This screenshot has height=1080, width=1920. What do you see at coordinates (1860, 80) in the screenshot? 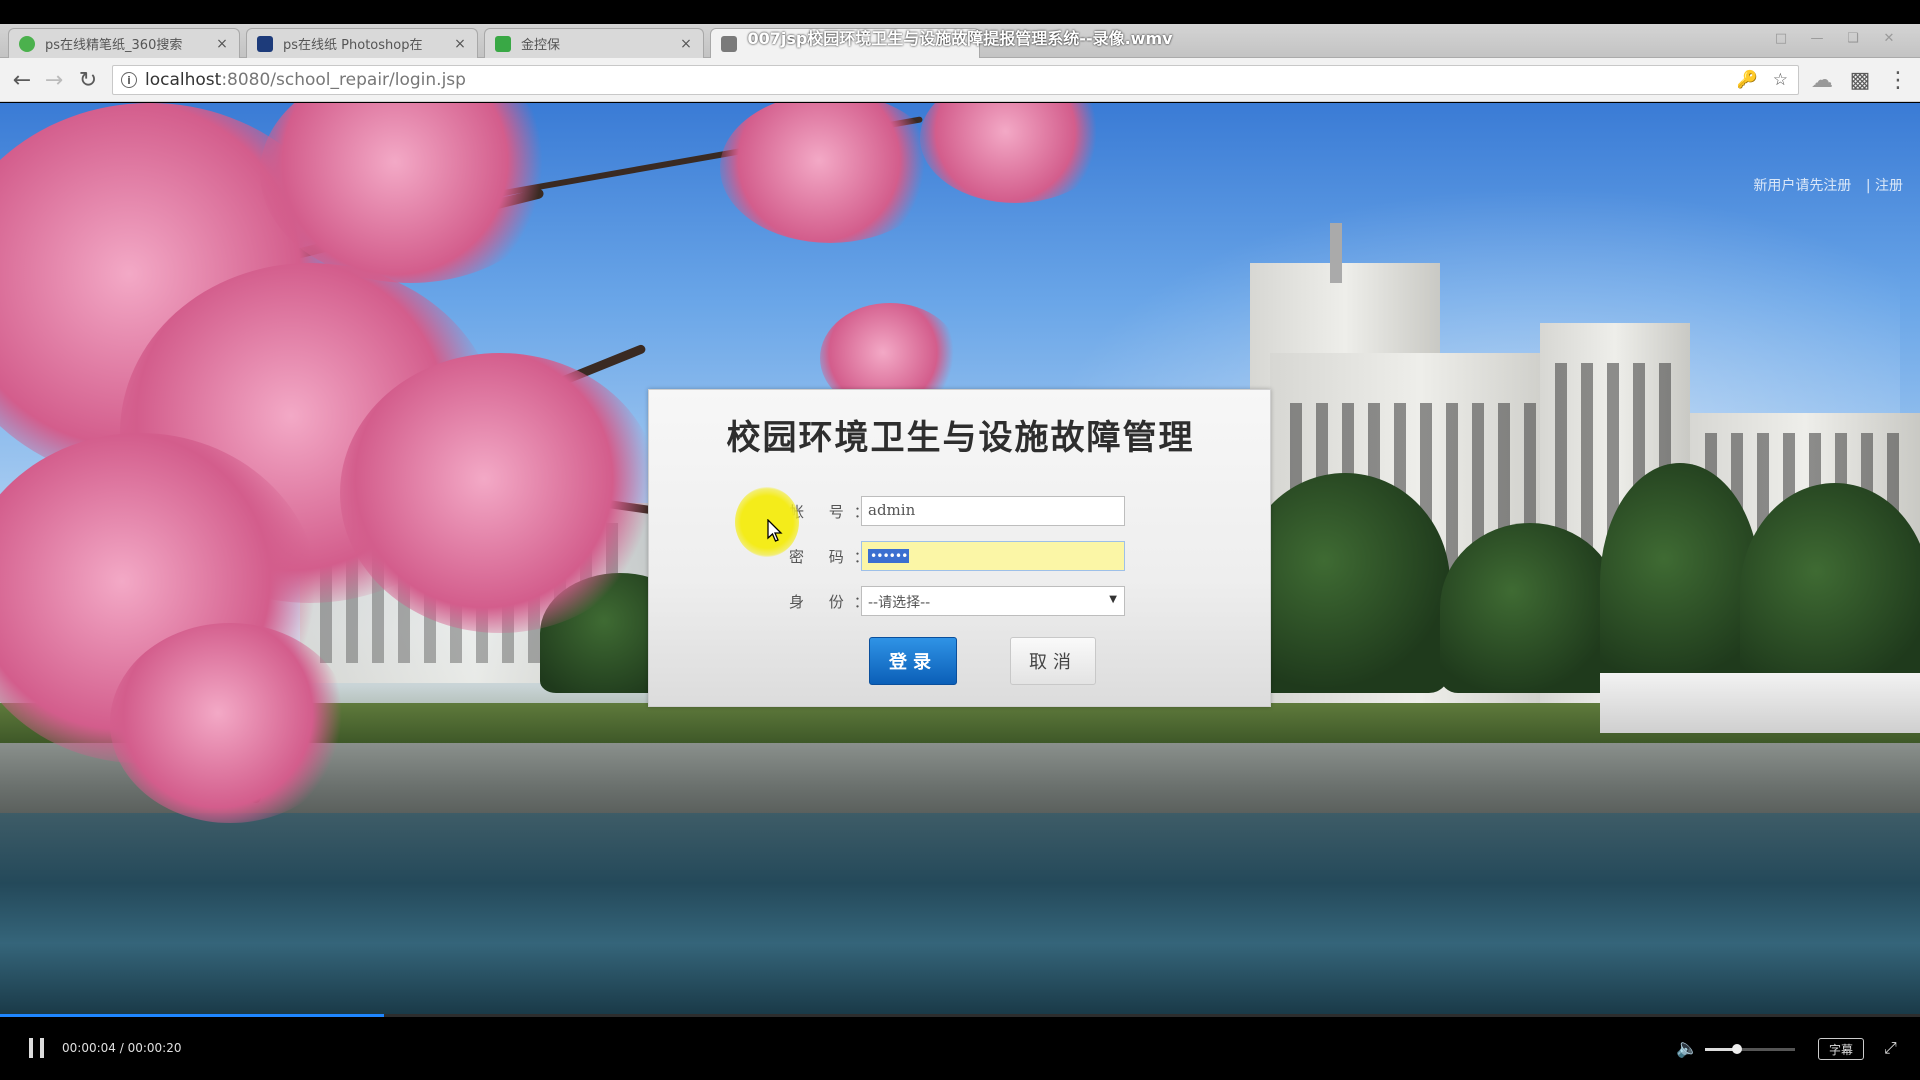
I see `extension-icon-2: ▩` at bounding box center [1860, 80].